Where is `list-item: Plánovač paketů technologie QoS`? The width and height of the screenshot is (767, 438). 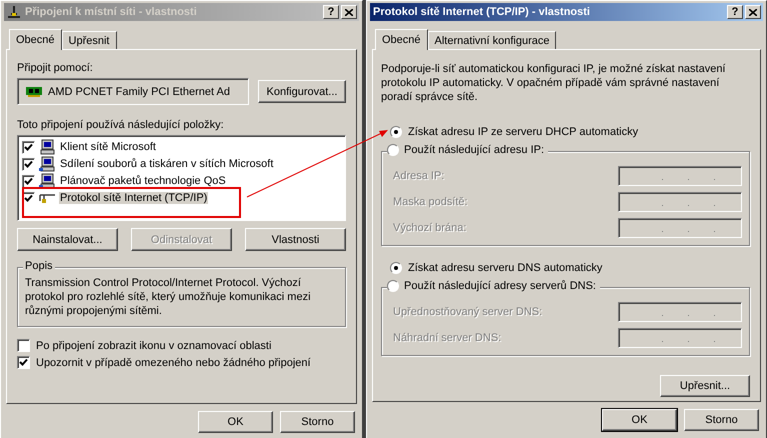
list-item: Plánovač paketů technologie QoS is located at coordinates (181, 181).